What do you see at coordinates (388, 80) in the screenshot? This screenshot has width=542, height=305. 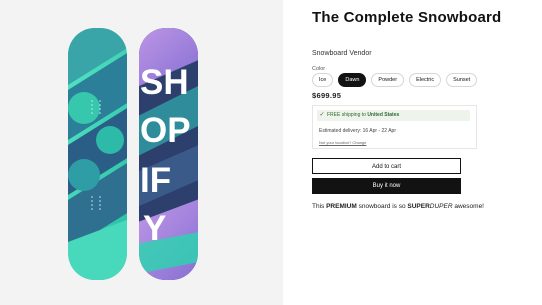 I see `variant-option-powder: Powder` at bounding box center [388, 80].